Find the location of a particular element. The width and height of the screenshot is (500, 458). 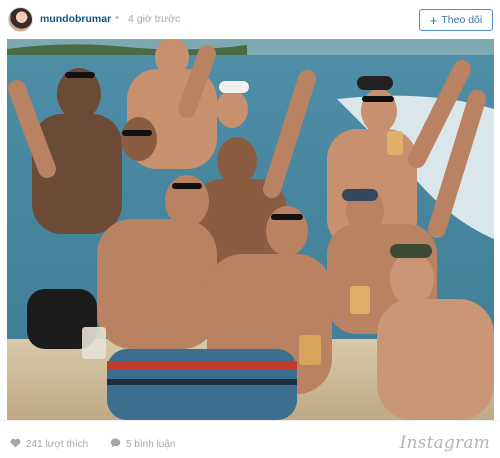

comments-counter: 5 bình luận is located at coordinates (143, 444).